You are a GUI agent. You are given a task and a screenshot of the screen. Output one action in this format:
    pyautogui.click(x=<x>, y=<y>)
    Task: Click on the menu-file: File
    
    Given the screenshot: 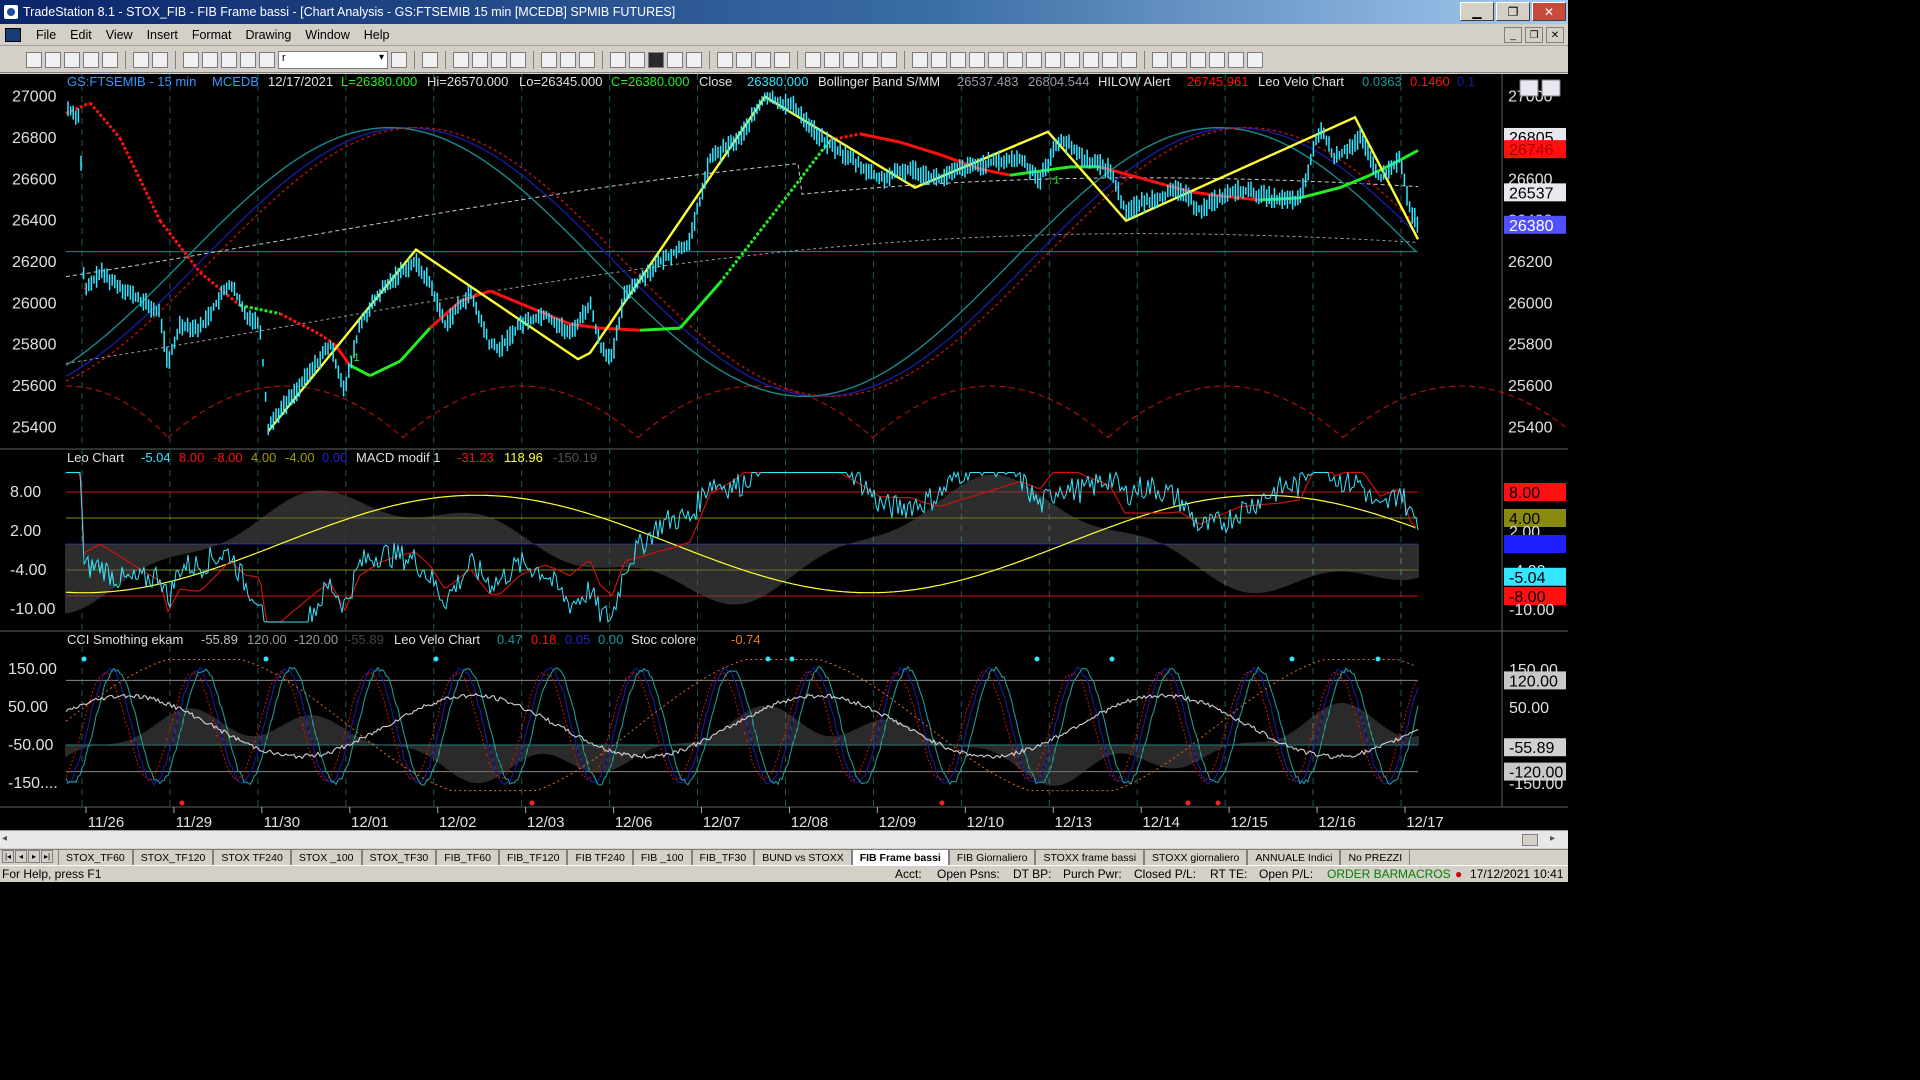 What is the action you would take?
    pyautogui.click(x=46, y=35)
    